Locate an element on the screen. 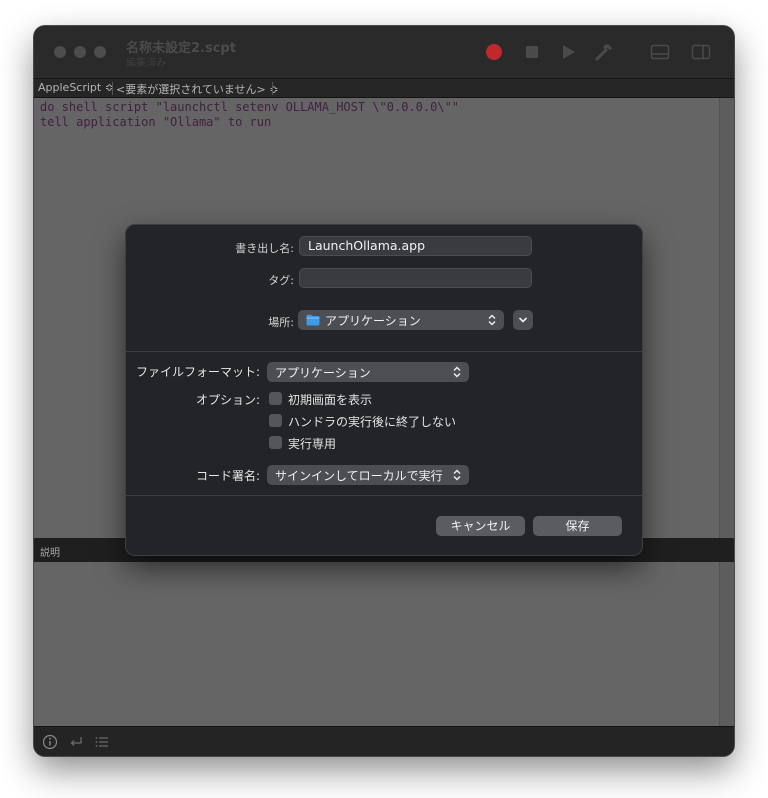 The width and height of the screenshot is (768, 798). sidebar-view-icon is located at coordinates (701, 52).